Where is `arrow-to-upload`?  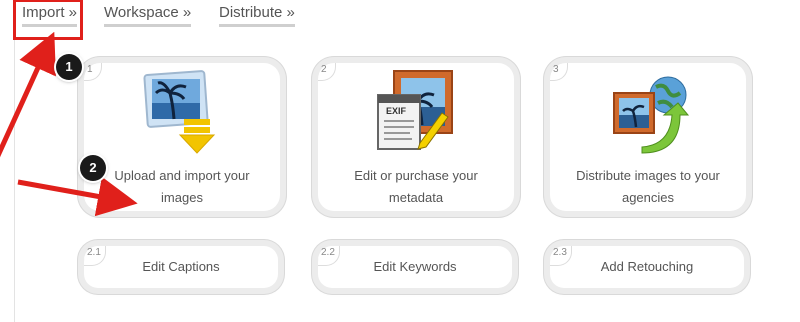 arrow-to-upload is located at coordinates (77, 196).